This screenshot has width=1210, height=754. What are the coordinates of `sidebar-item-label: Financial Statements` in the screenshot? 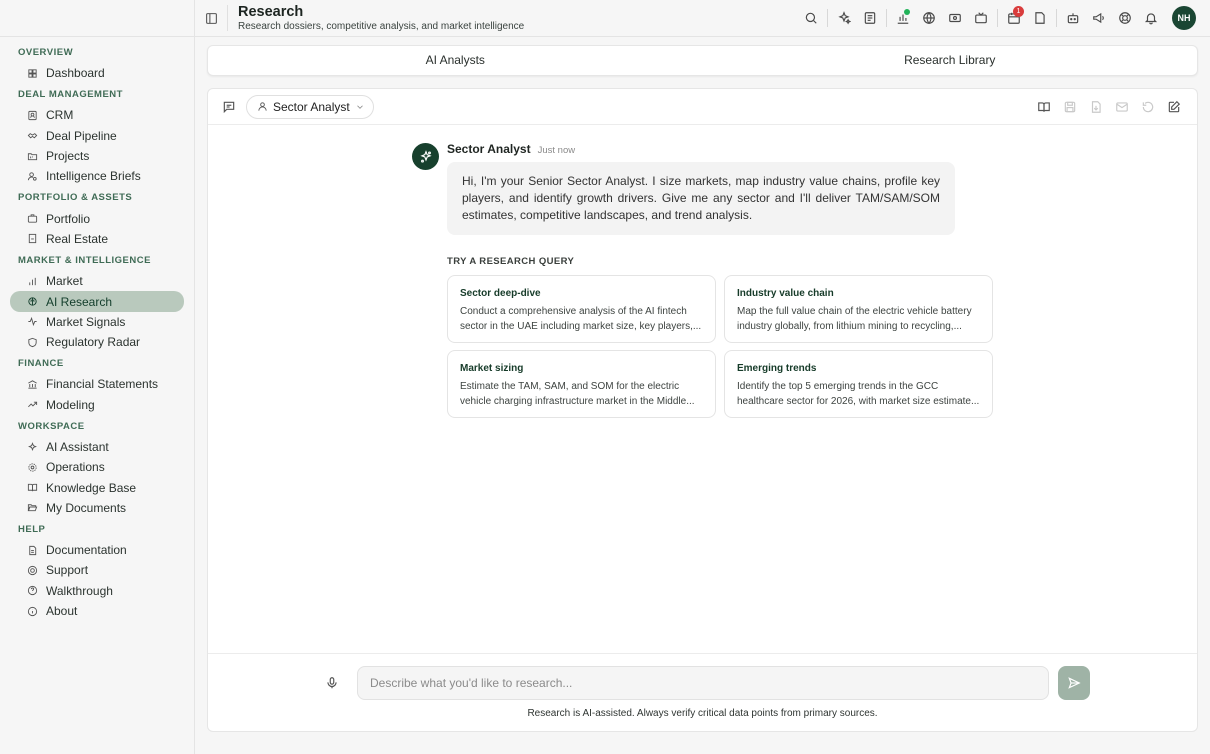 It's located at (102, 384).